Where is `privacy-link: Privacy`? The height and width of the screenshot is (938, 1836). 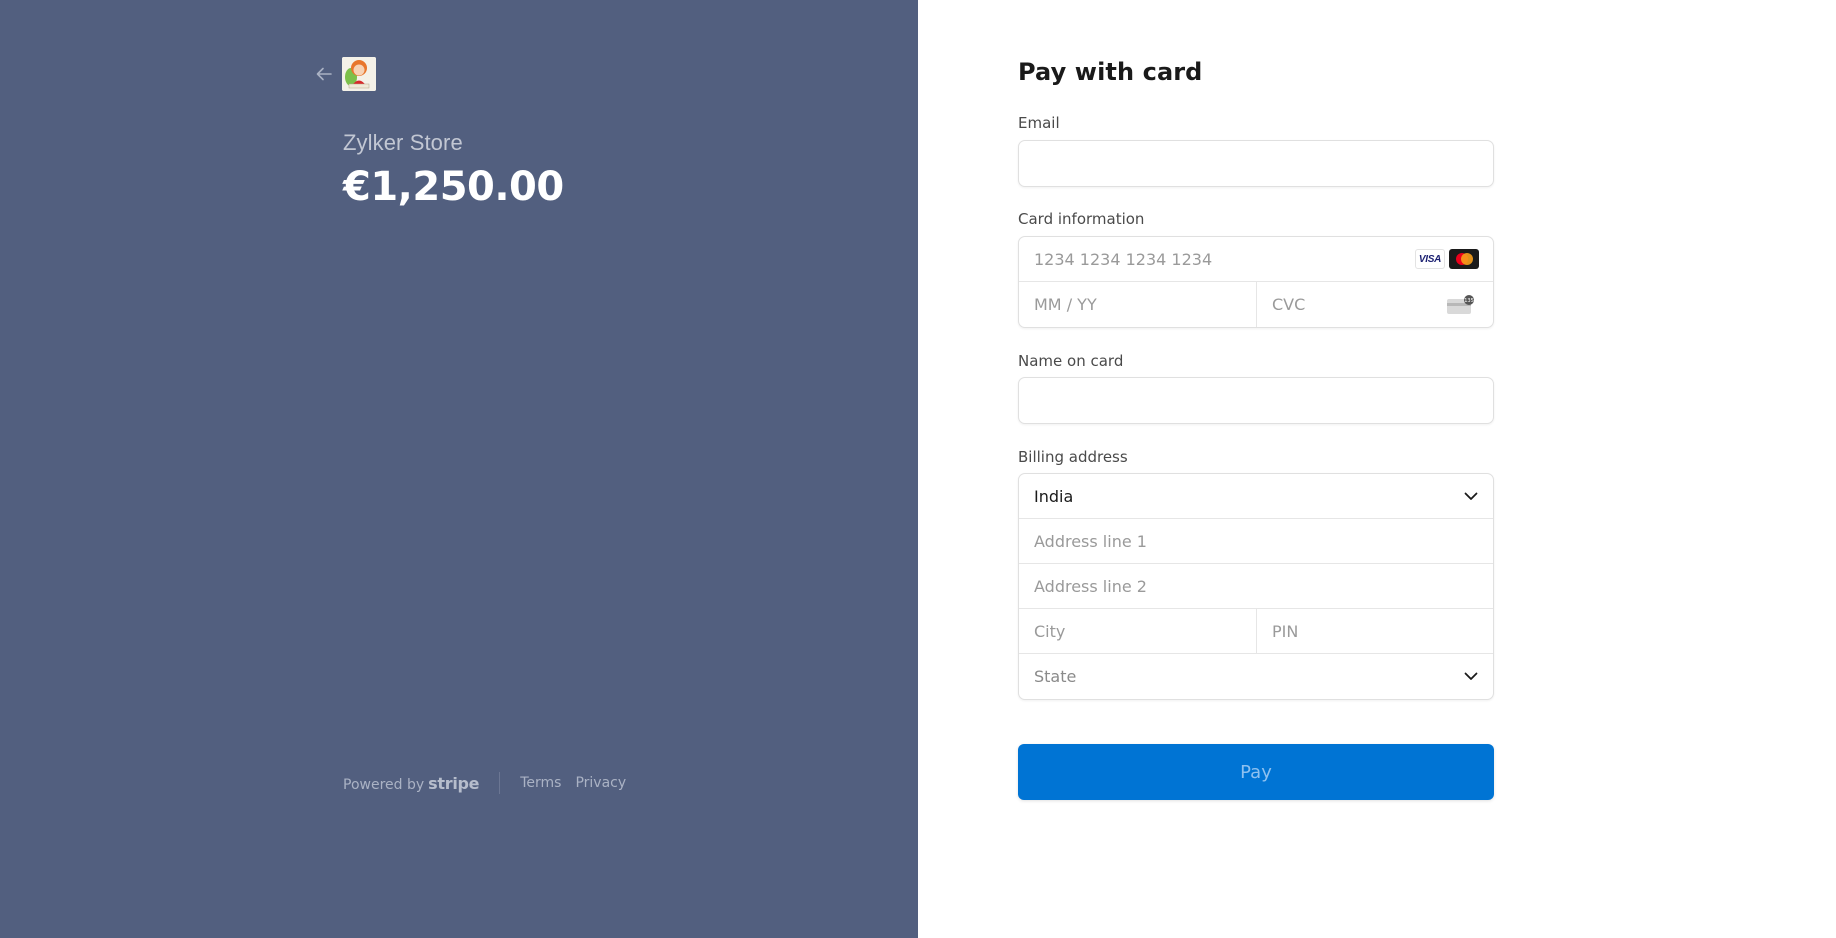 privacy-link: Privacy is located at coordinates (600, 783).